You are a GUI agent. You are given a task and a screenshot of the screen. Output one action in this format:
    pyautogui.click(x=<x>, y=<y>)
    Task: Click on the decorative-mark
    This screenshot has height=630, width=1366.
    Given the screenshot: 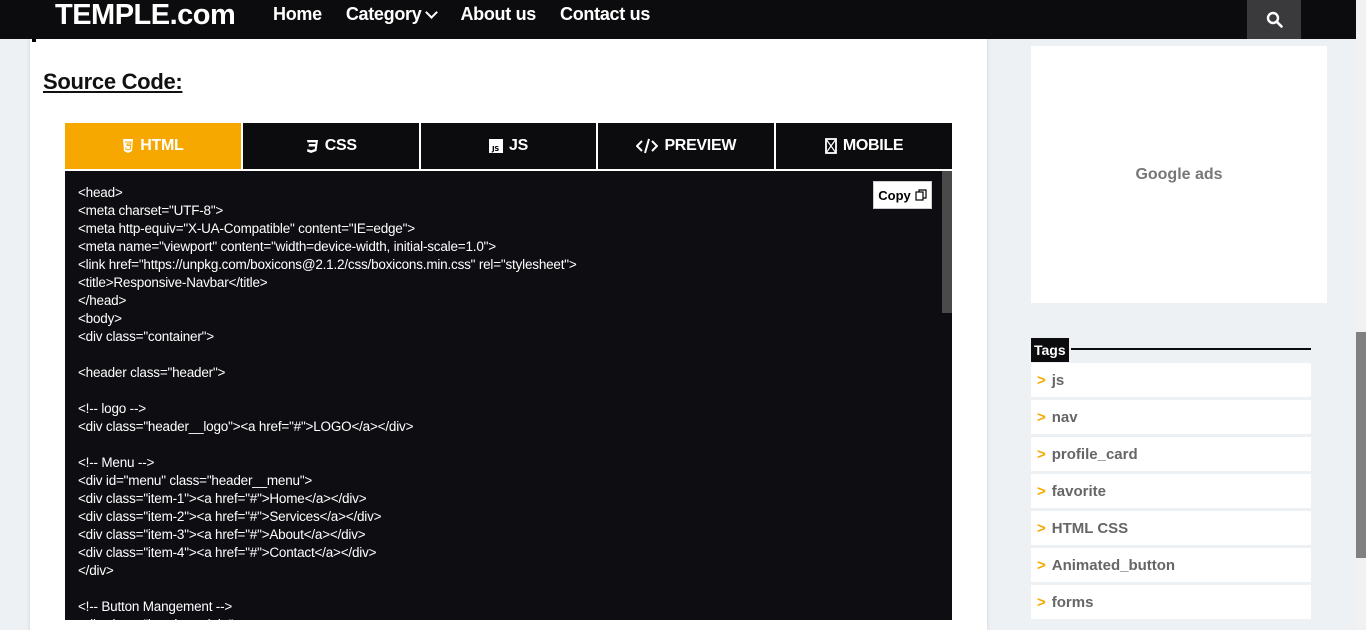 What is the action you would take?
    pyautogui.click(x=34, y=40)
    